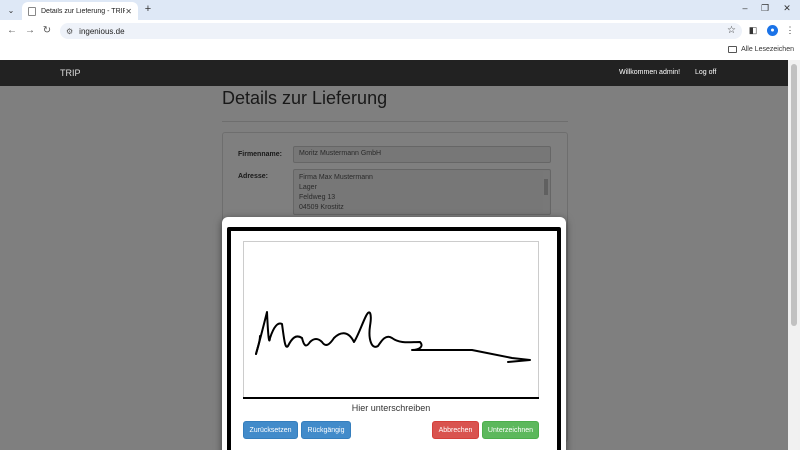 The height and width of the screenshot is (450, 800). I want to click on tab-title: Details zur Lieferung - TRIP, so click(83, 11).